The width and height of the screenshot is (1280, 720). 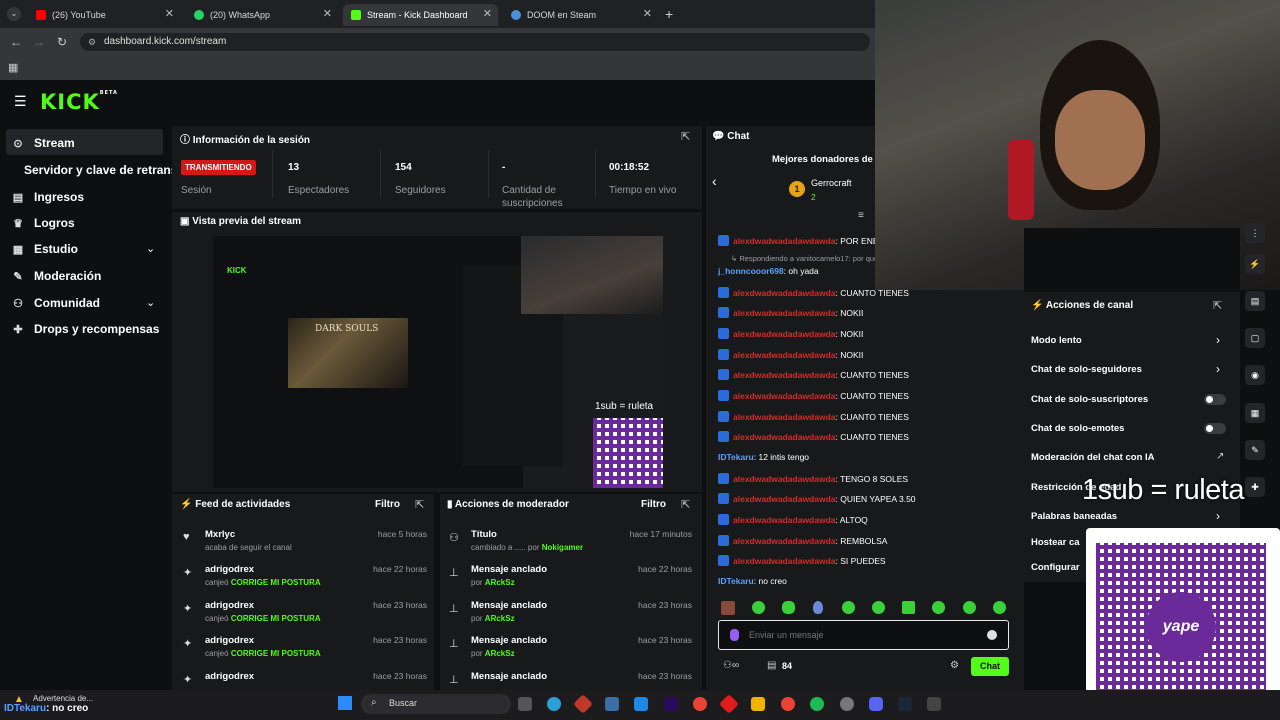 What do you see at coordinates (43, 143) in the screenshot?
I see `sidebar-item-stream: ⊙ Stream` at bounding box center [43, 143].